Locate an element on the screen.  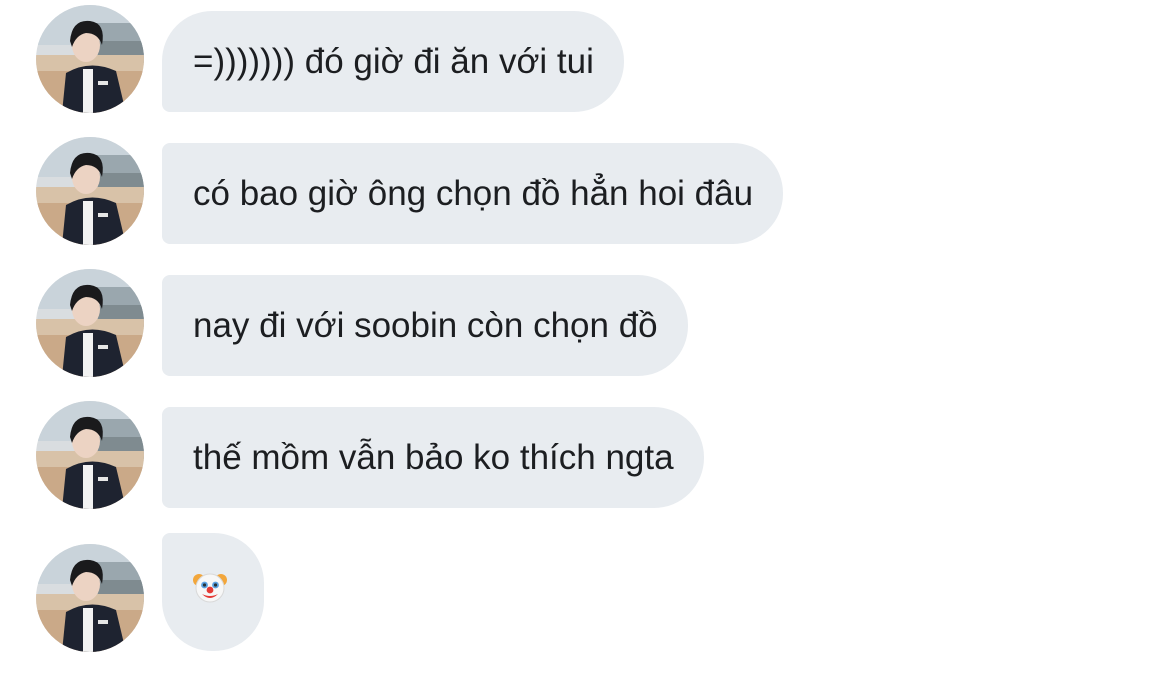
message-bubble: =))))))) đó giờ đi ăn với tui is located at coordinates (393, 61).